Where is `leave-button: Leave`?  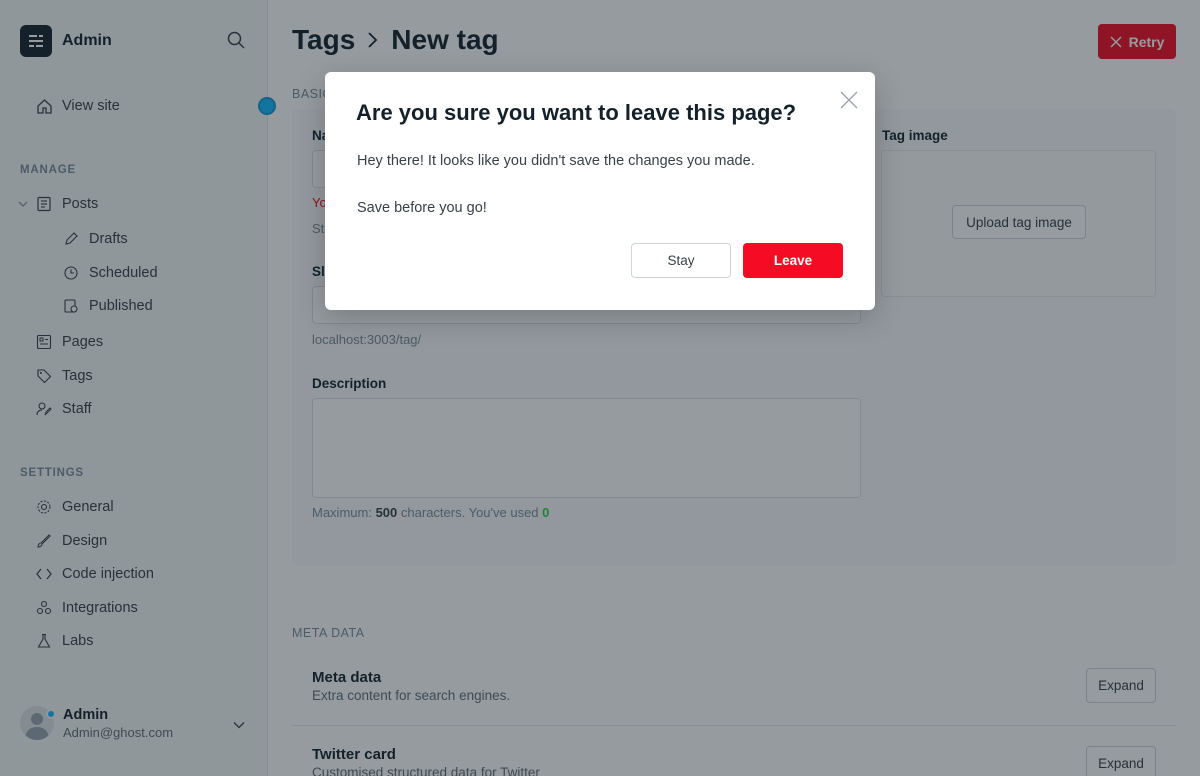 leave-button: Leave is located at coordinates (793, 260).